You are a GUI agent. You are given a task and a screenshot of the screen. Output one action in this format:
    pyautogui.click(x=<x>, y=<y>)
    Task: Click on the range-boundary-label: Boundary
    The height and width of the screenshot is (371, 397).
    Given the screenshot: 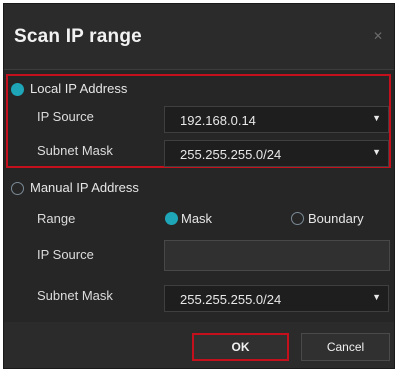 What is the action you would take?
    pyautogui.click(x=336, y=218)
    